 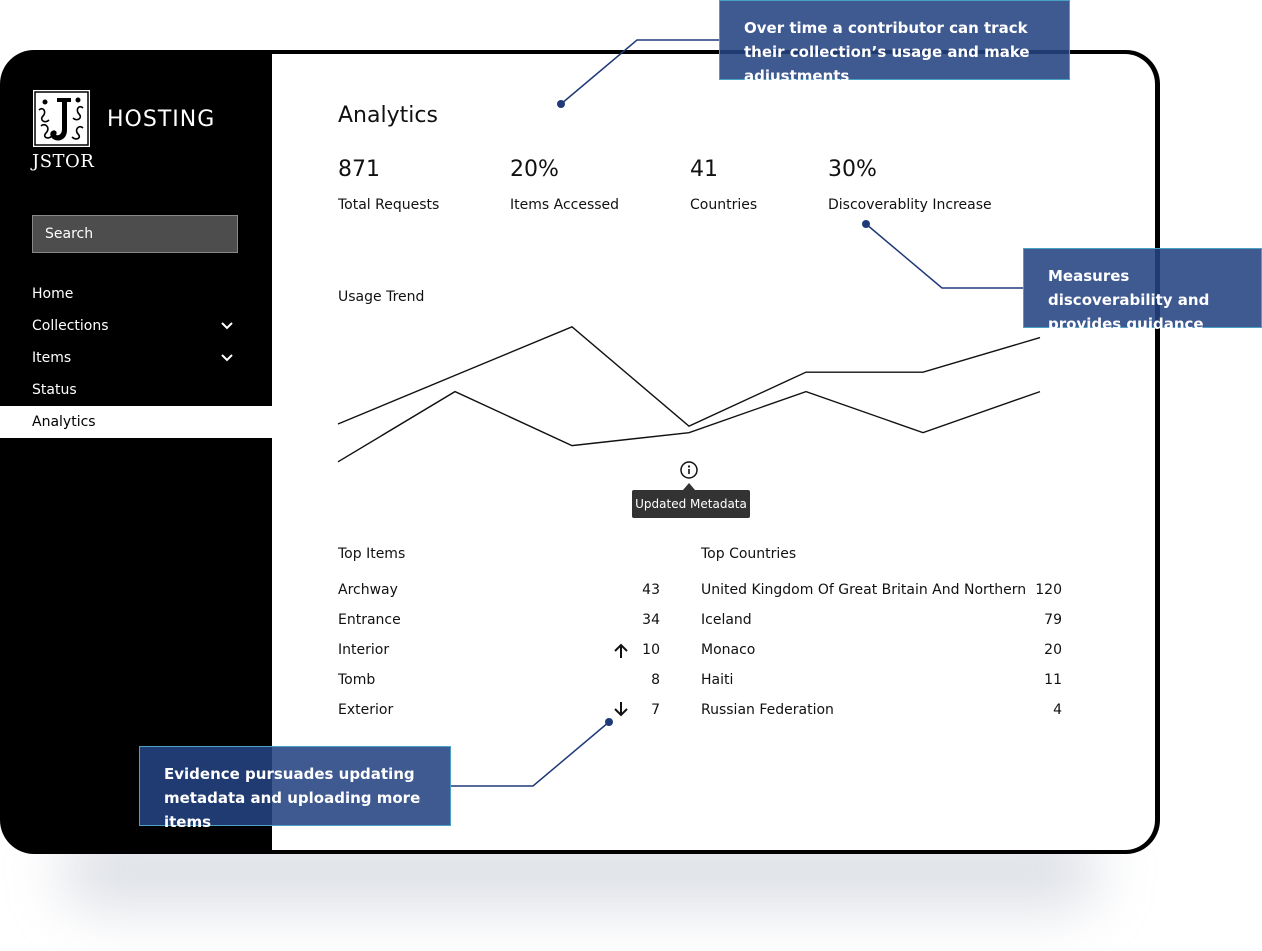 What do you see at coordinates (717, 680) in the screenshot?
I see `top-country-name: Haiti` at bounding box center [717, 680].